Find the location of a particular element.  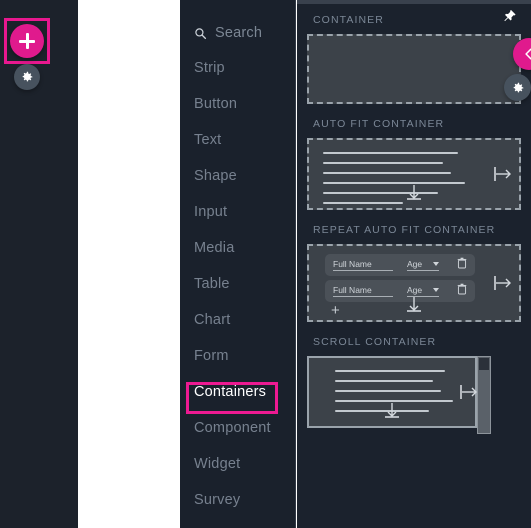

section-auto-fit-container: AUTO FIT CONTAINER is located at coordinates (414, 164).